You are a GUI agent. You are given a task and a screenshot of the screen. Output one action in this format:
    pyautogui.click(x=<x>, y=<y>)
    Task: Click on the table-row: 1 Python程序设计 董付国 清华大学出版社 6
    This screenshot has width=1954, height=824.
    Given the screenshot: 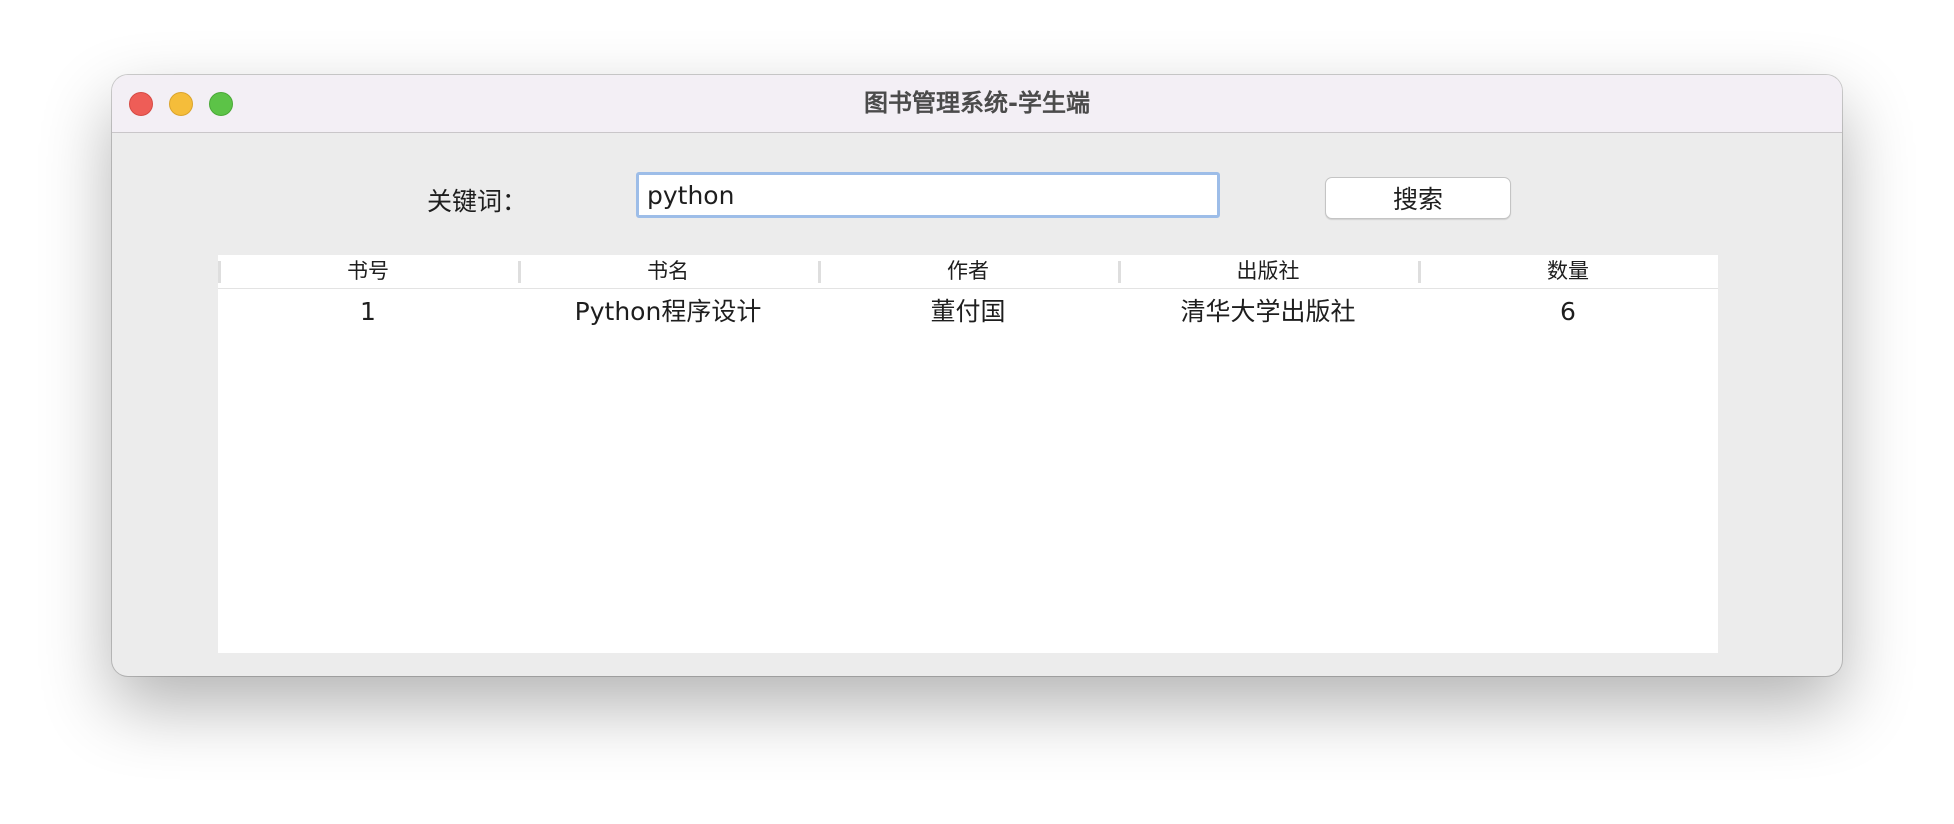 What is the action you would take?
    pyautogui.click(x=968, y=312)
    